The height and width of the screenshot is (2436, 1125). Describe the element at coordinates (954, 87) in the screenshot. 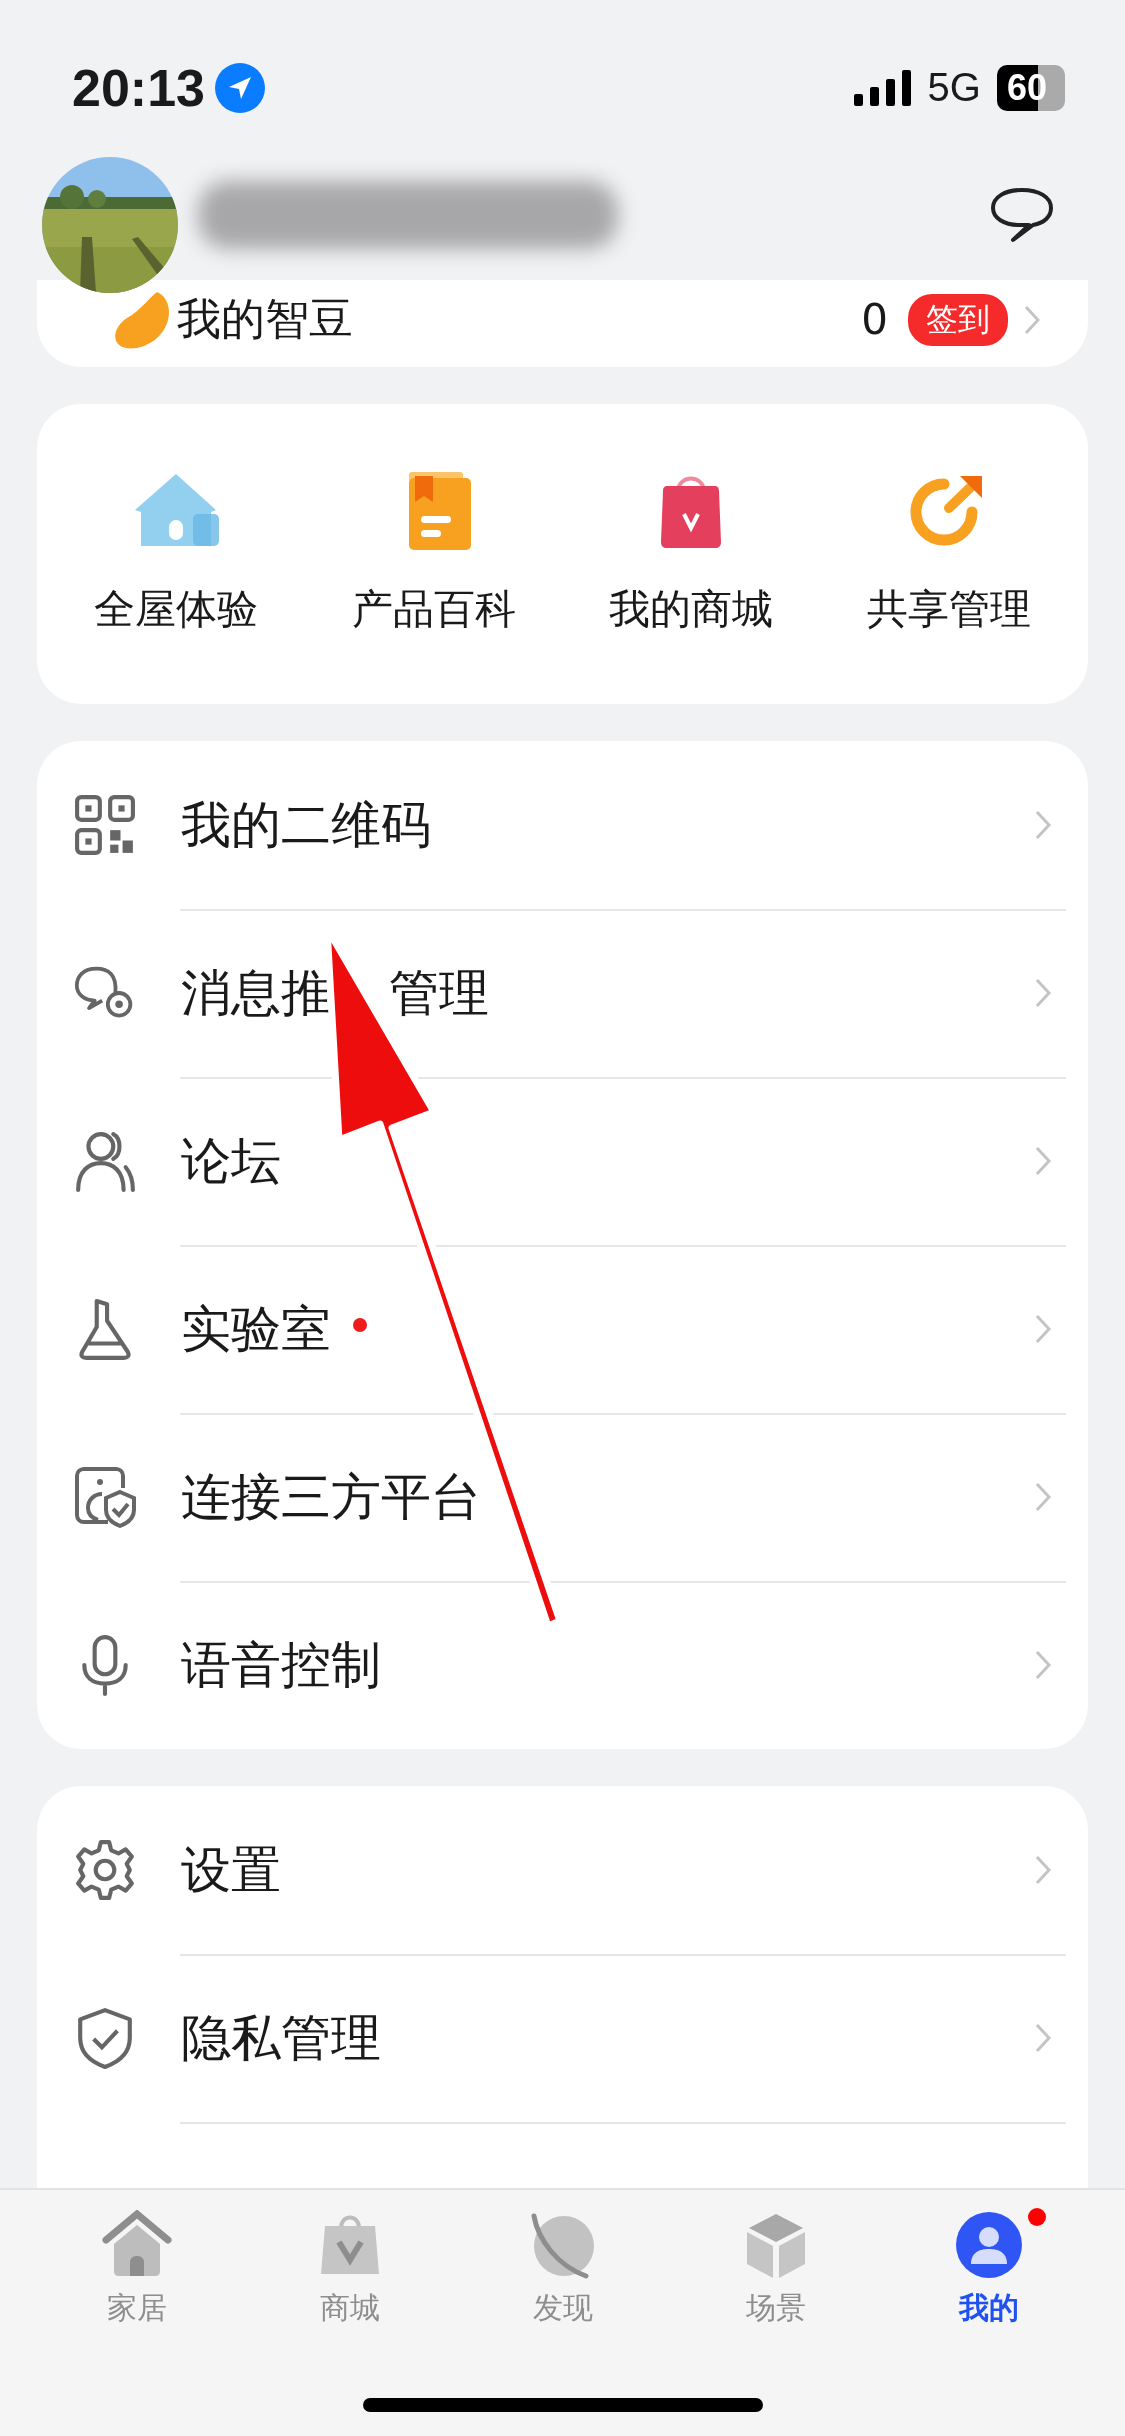

I see `network-label: 5G` at that location.